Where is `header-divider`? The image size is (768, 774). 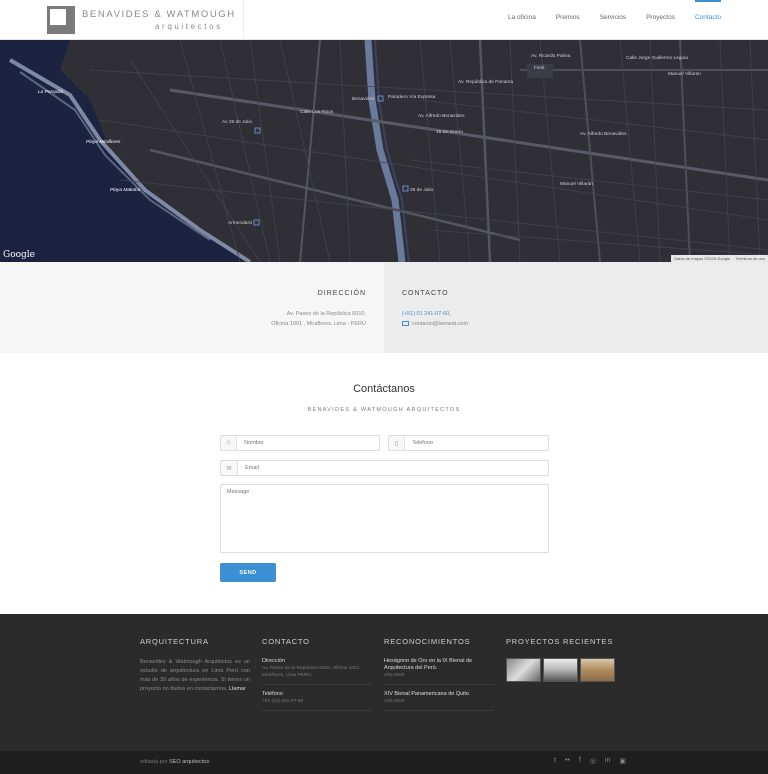 header-divider is located at coordinates (243, 20).